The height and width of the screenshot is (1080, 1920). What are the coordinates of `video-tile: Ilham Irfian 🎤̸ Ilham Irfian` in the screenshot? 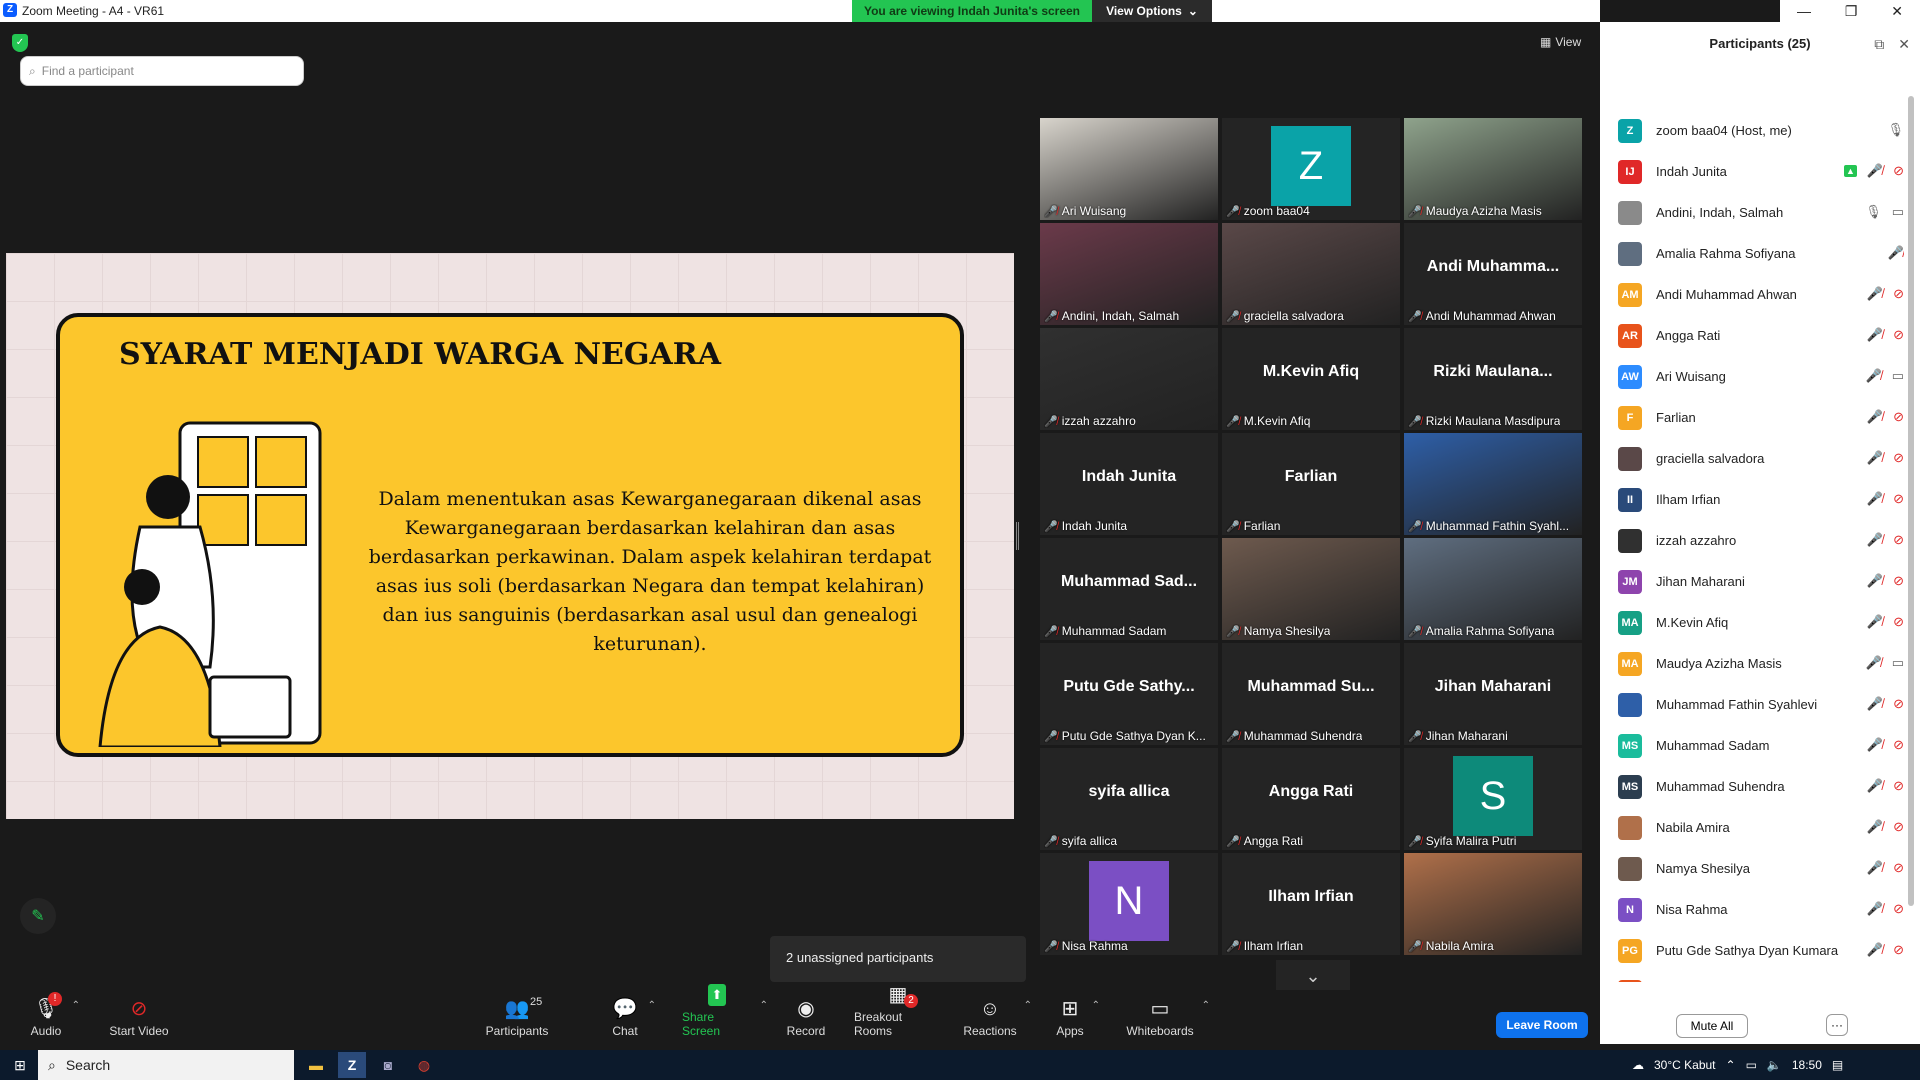 It's located at (1311, 904).